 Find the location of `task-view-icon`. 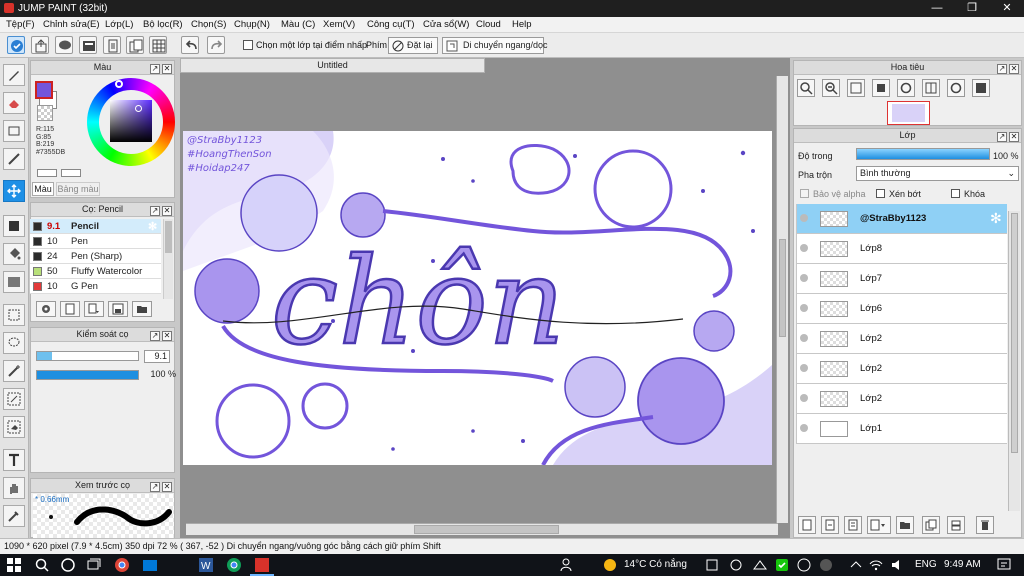

task-view-icon is located at coordinates (94, 565).